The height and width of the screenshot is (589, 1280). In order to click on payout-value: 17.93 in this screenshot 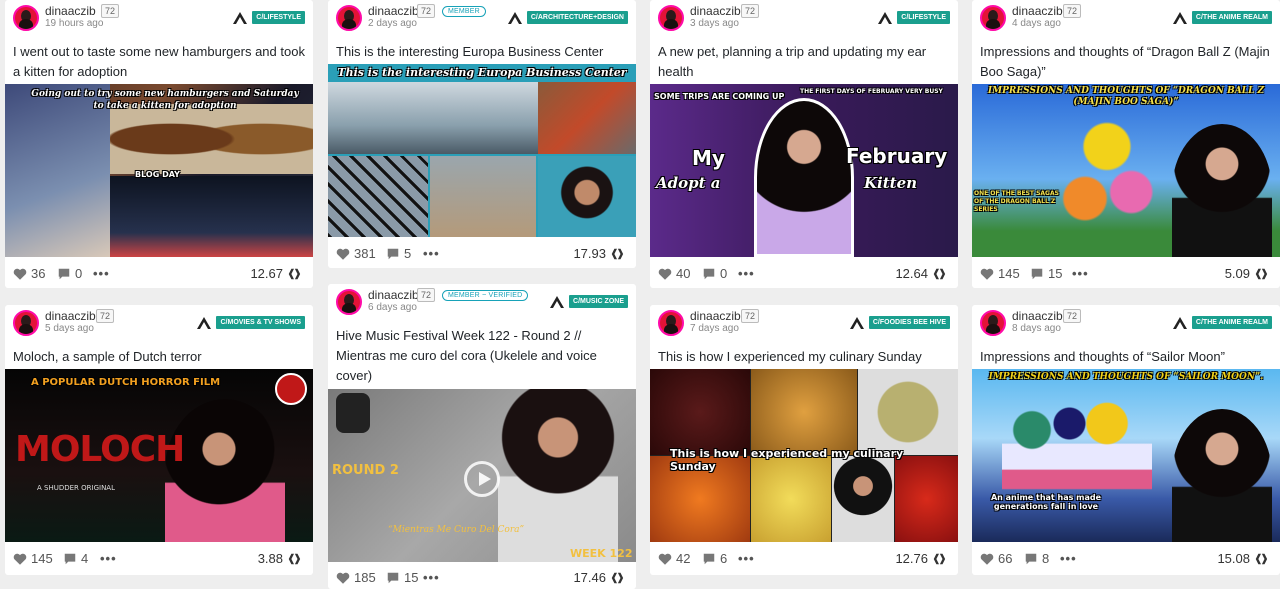, I will do `click(589, 253)`.